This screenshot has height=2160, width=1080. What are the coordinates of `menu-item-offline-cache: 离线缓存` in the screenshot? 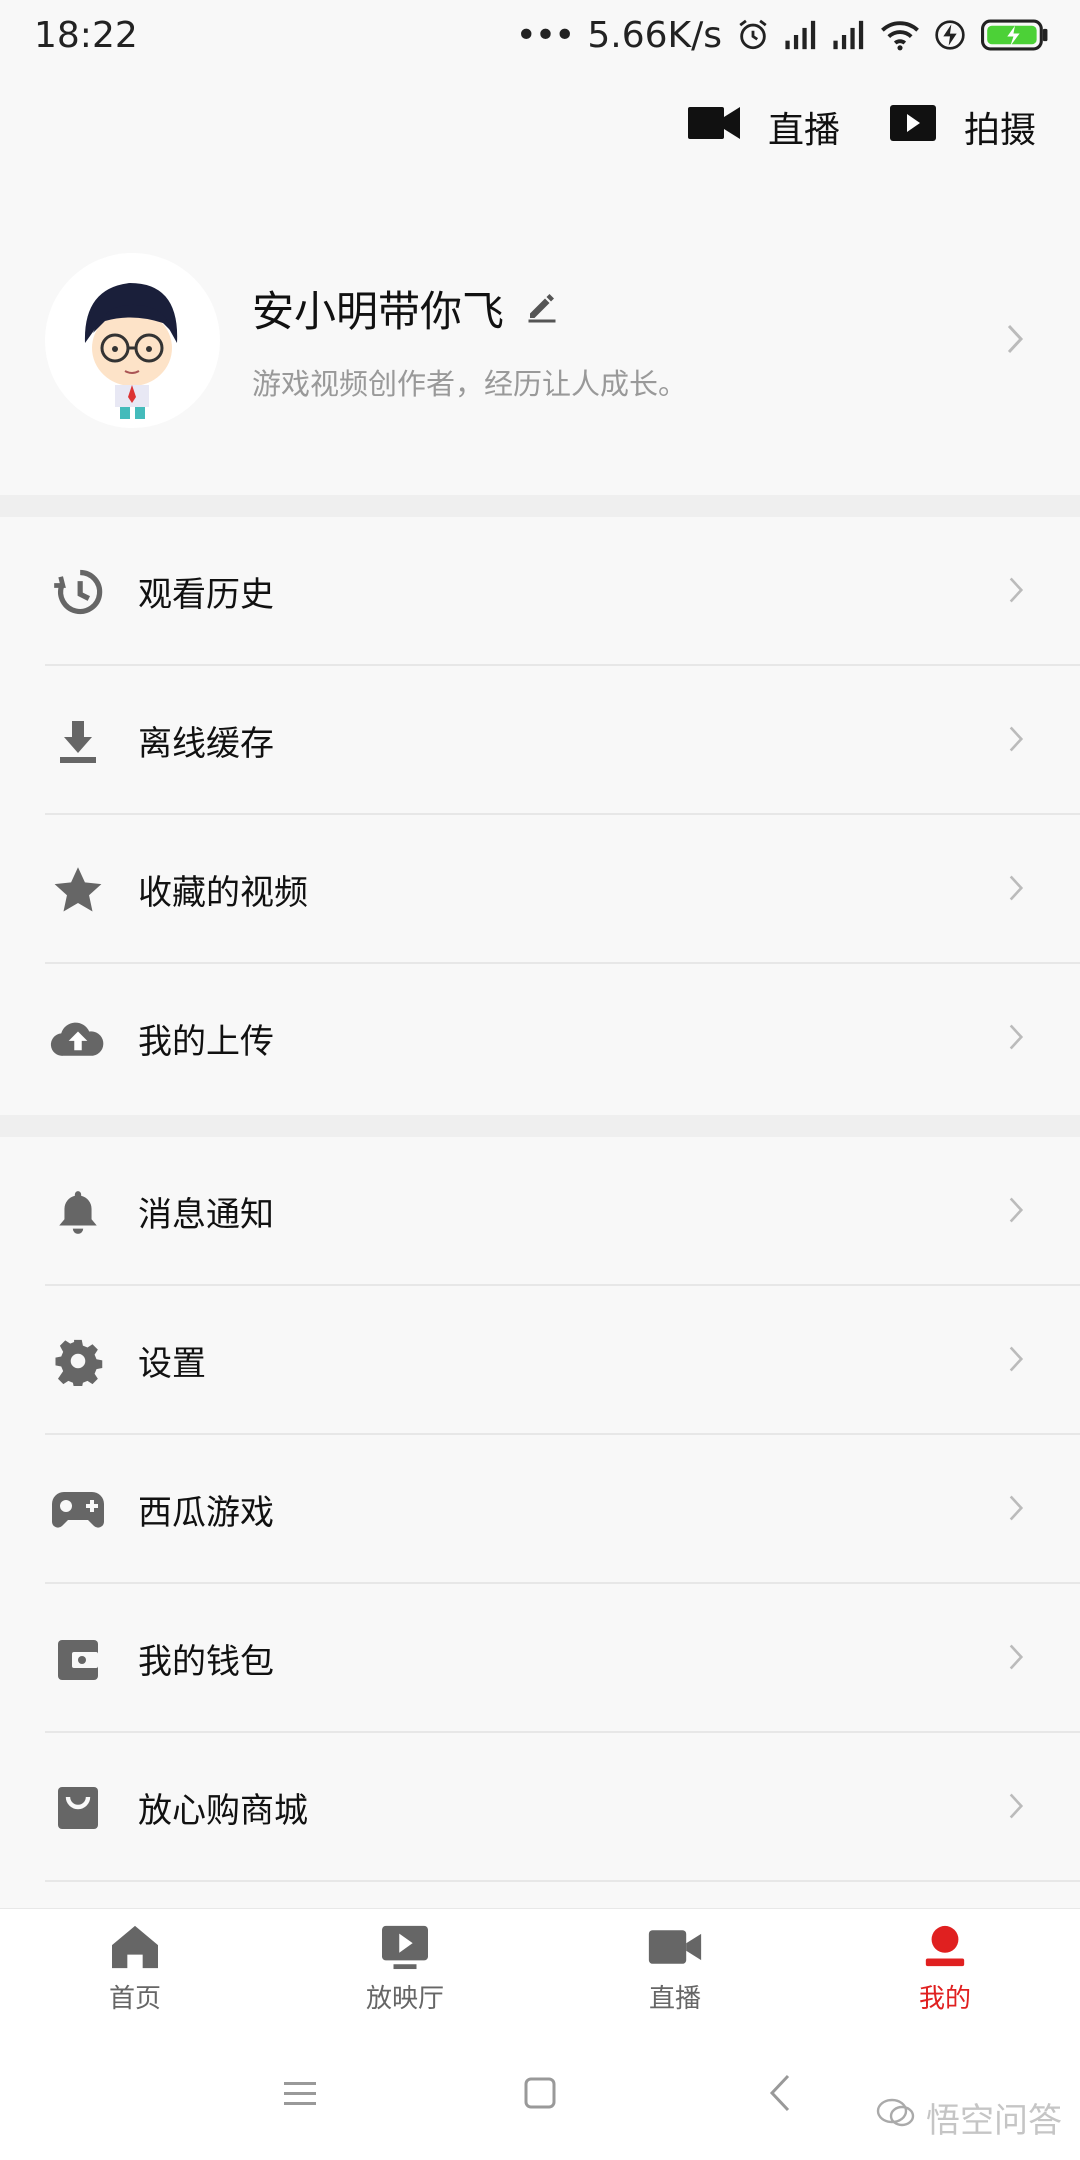 It's located at (540, 740).